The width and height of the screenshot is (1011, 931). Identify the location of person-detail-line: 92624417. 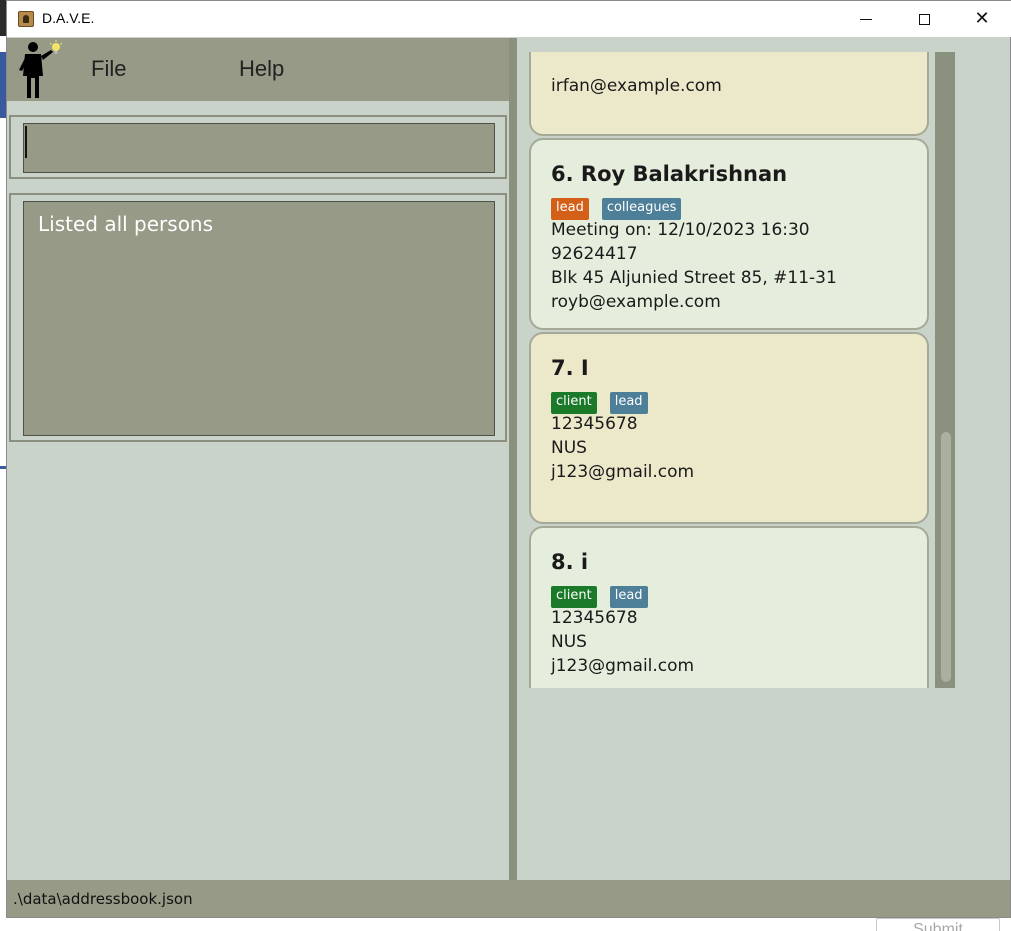
(594, 254).